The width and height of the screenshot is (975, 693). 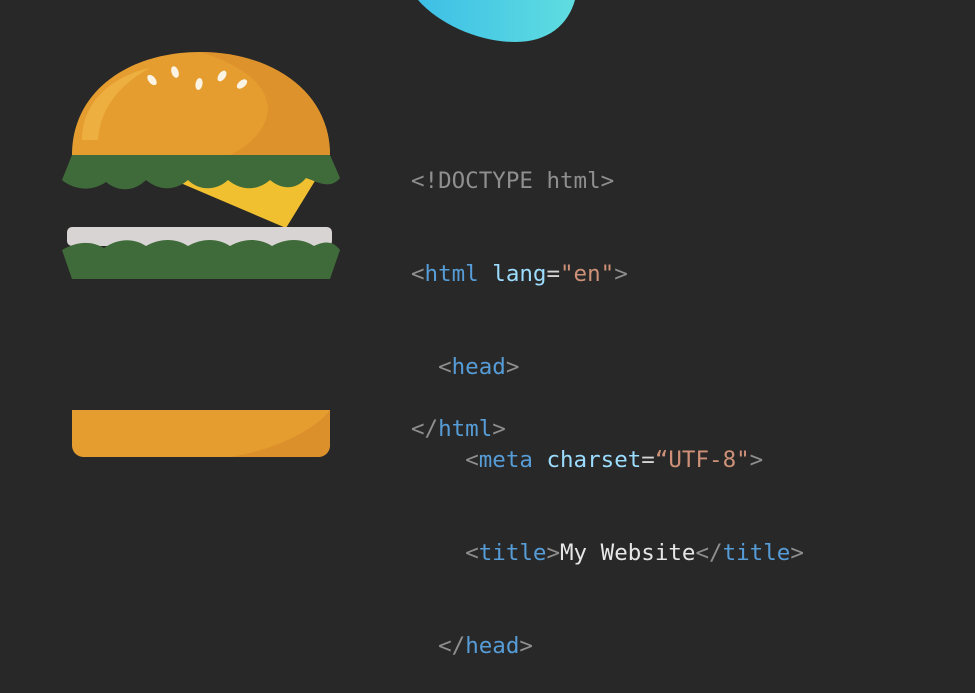 I want to click on upper-lettuce, so click(x=201, y=172).